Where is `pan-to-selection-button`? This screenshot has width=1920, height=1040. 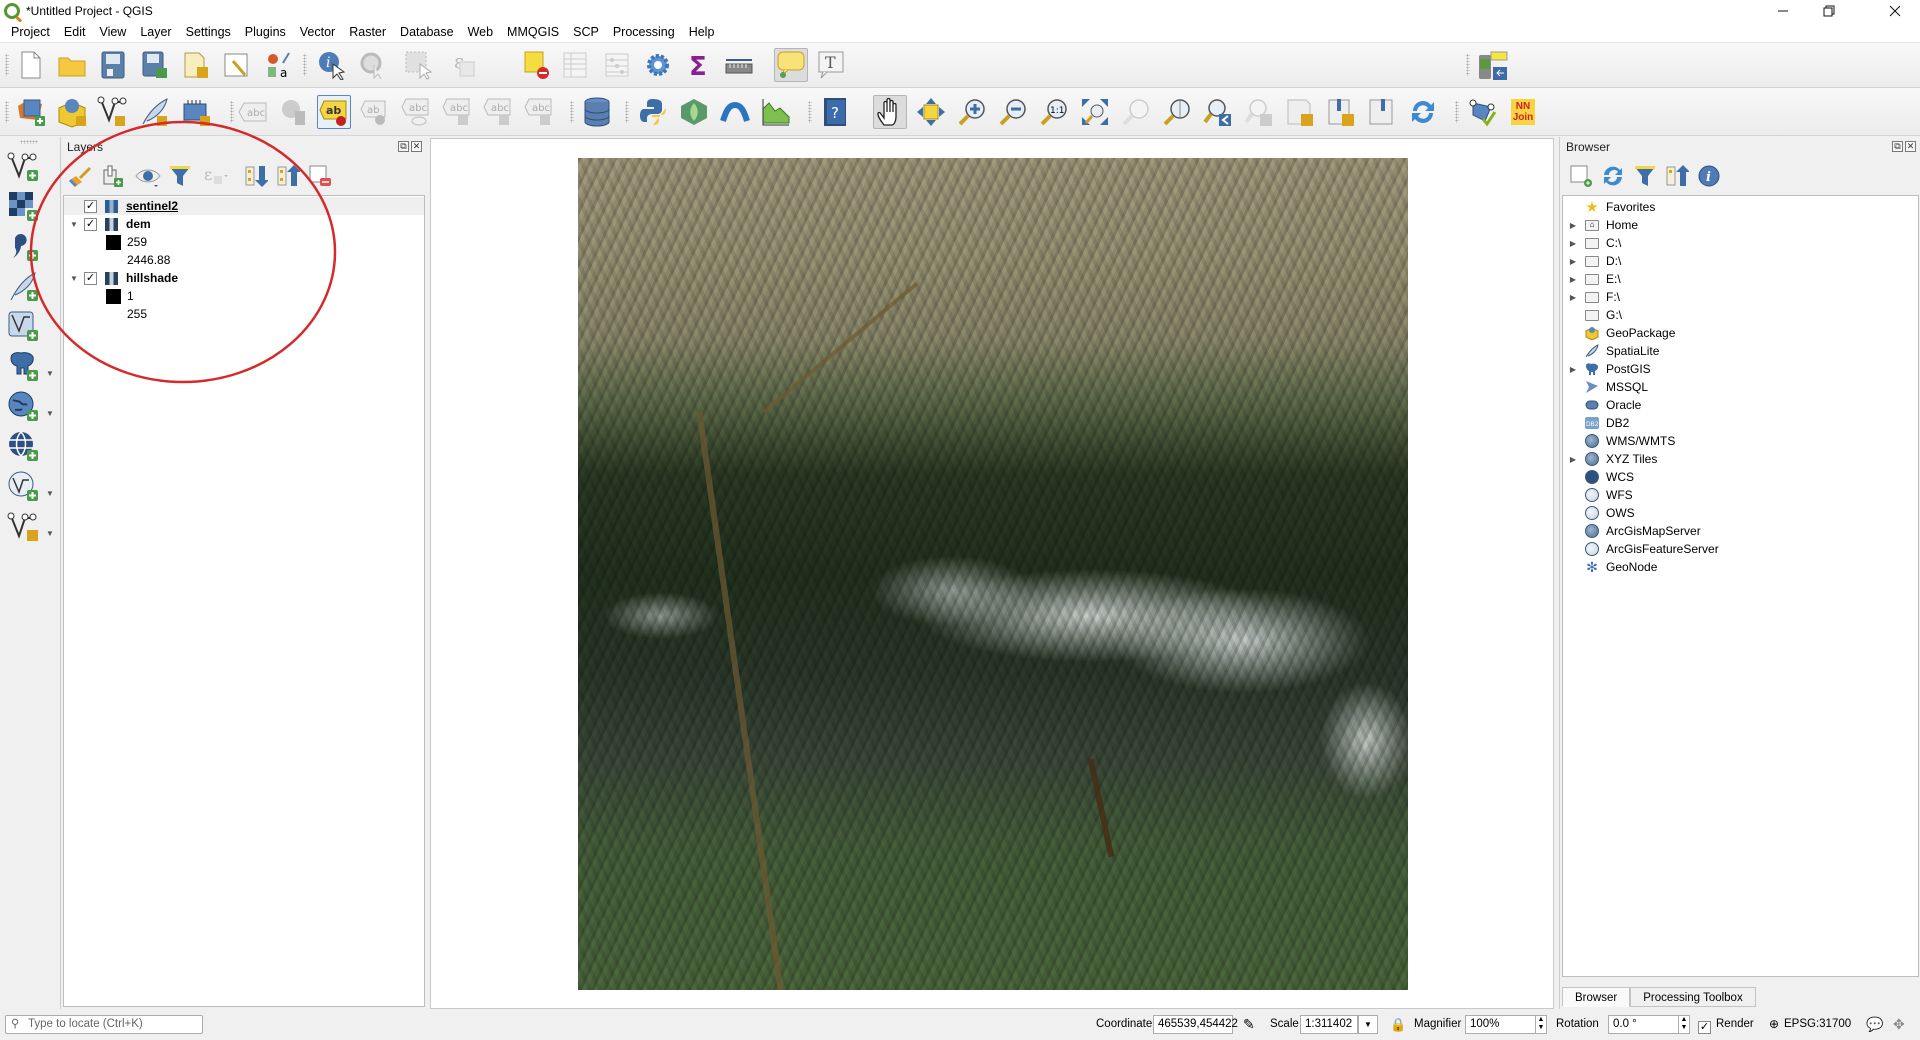
pan-to-selection-button is located at coordinates (931, 112).